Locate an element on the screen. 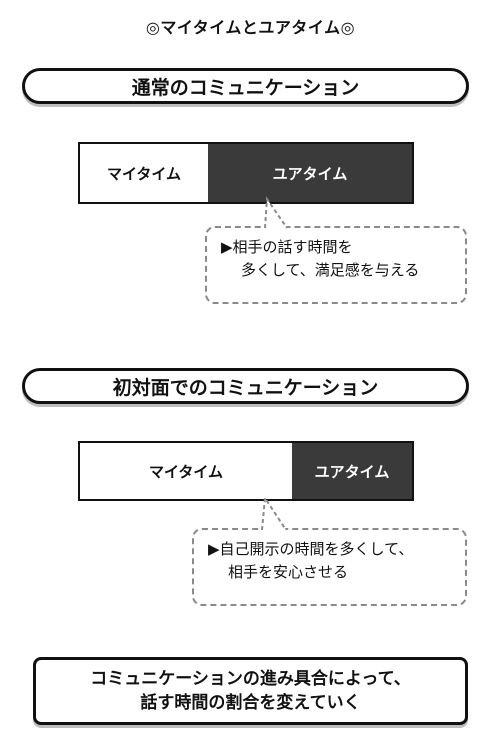 The height and width of the screenshot is (751, 501). summary-box: コミュニケーションの進み具合によって、 話す時間の割合を変えていく is located at coordinates (250, 691).